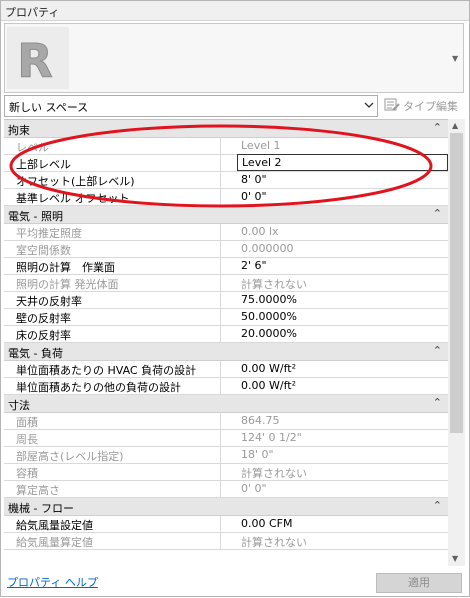  I want to click on edit-type-button: タイプ編集, so click(425, 105).